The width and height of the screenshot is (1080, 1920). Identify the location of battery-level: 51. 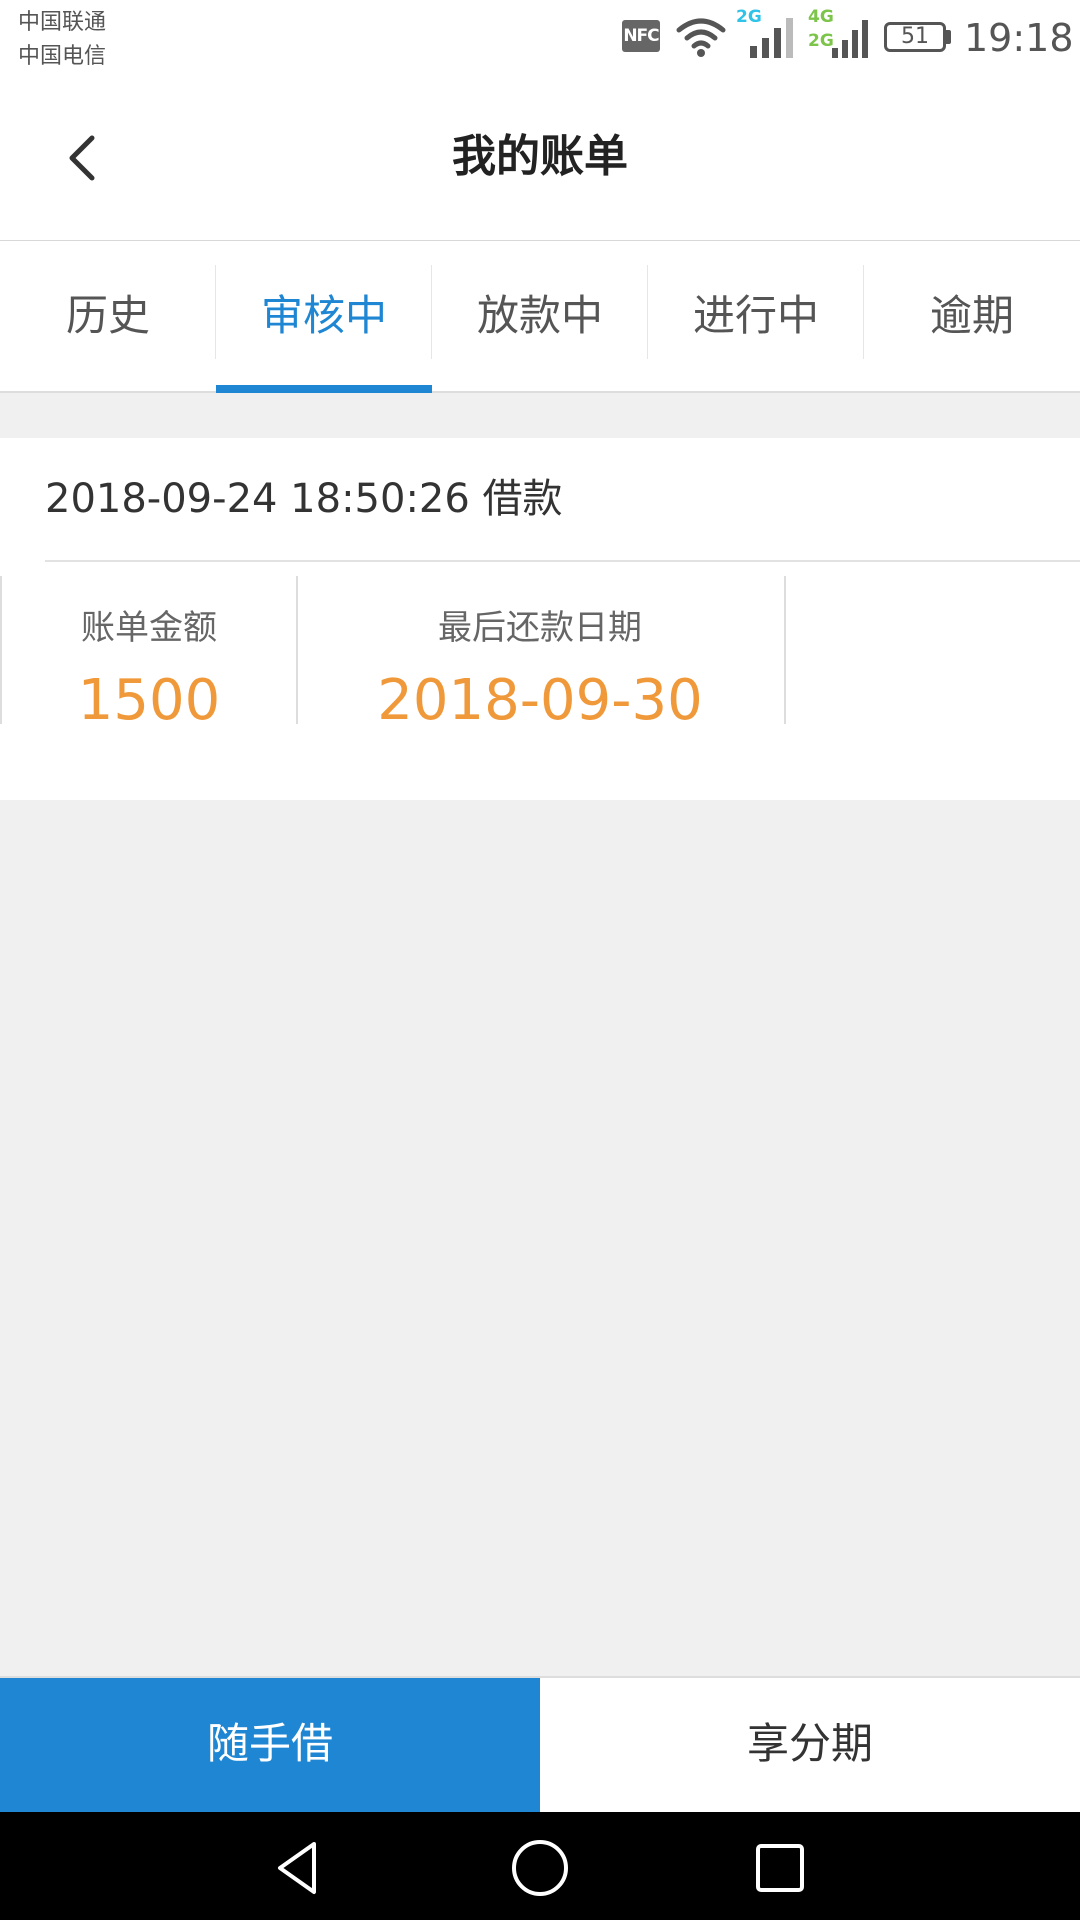
(915, 36).